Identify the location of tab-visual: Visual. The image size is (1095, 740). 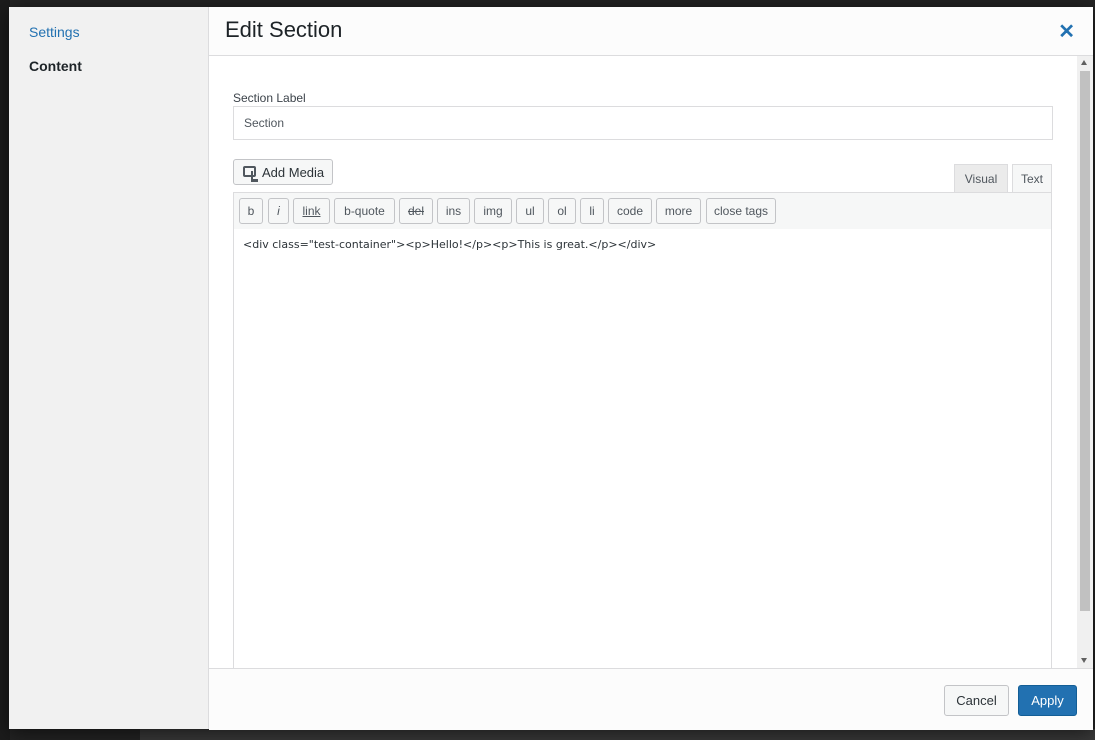
(981, 178).